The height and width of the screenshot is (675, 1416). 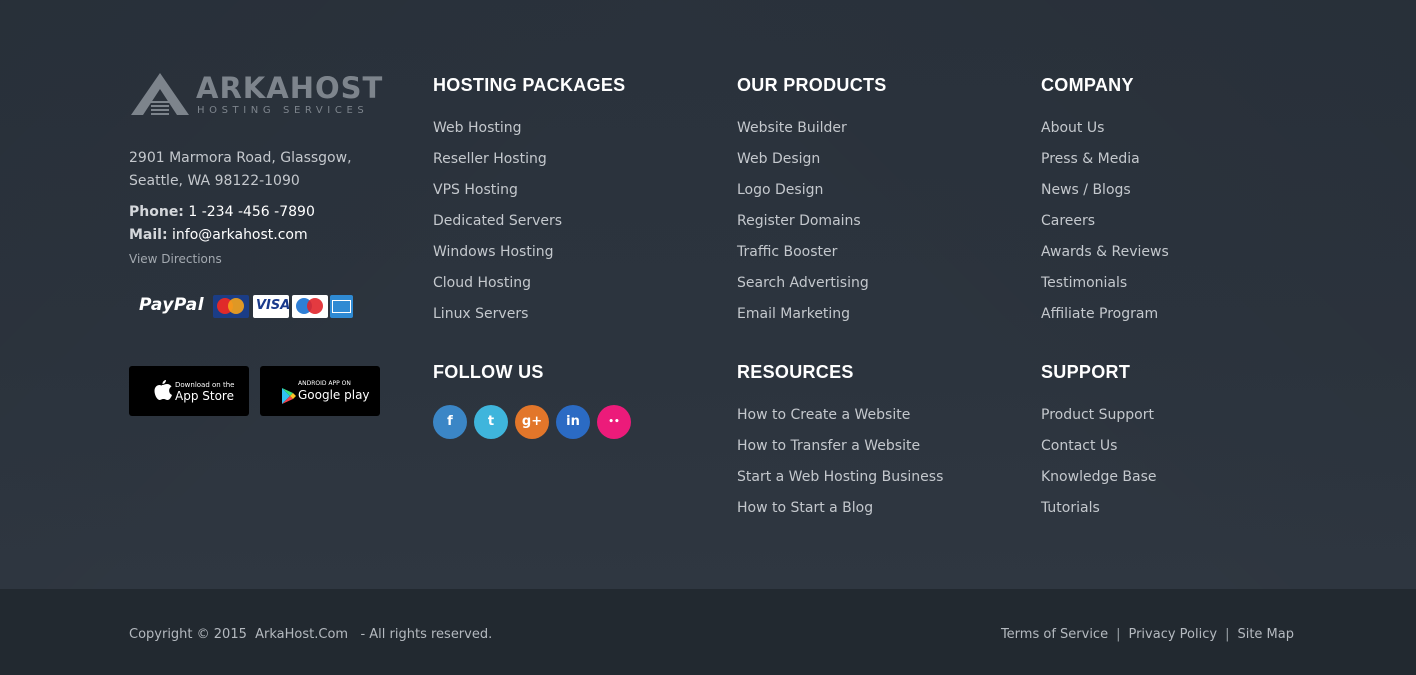 I want to click on list-item: Dedicated Servers, so click(x=497, y=227).